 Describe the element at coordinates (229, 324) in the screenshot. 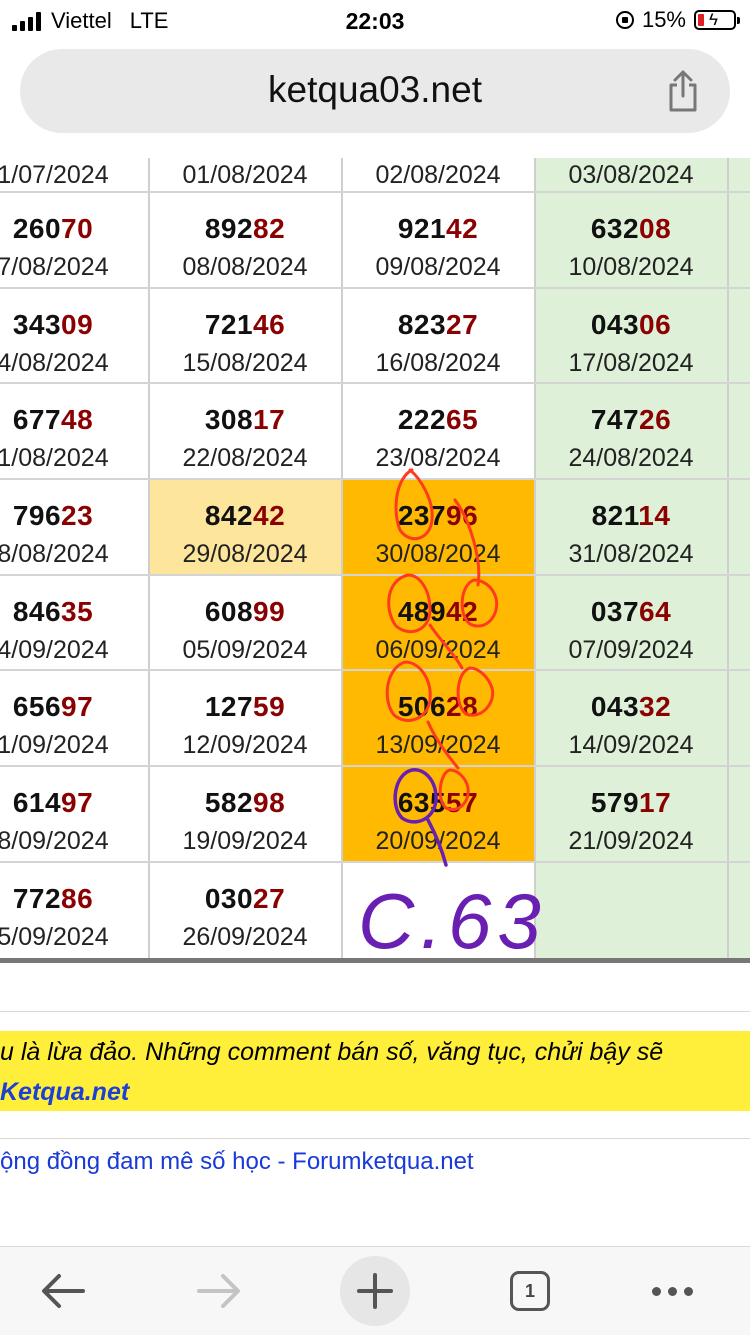

I see `result-number-head: 721` at that location.